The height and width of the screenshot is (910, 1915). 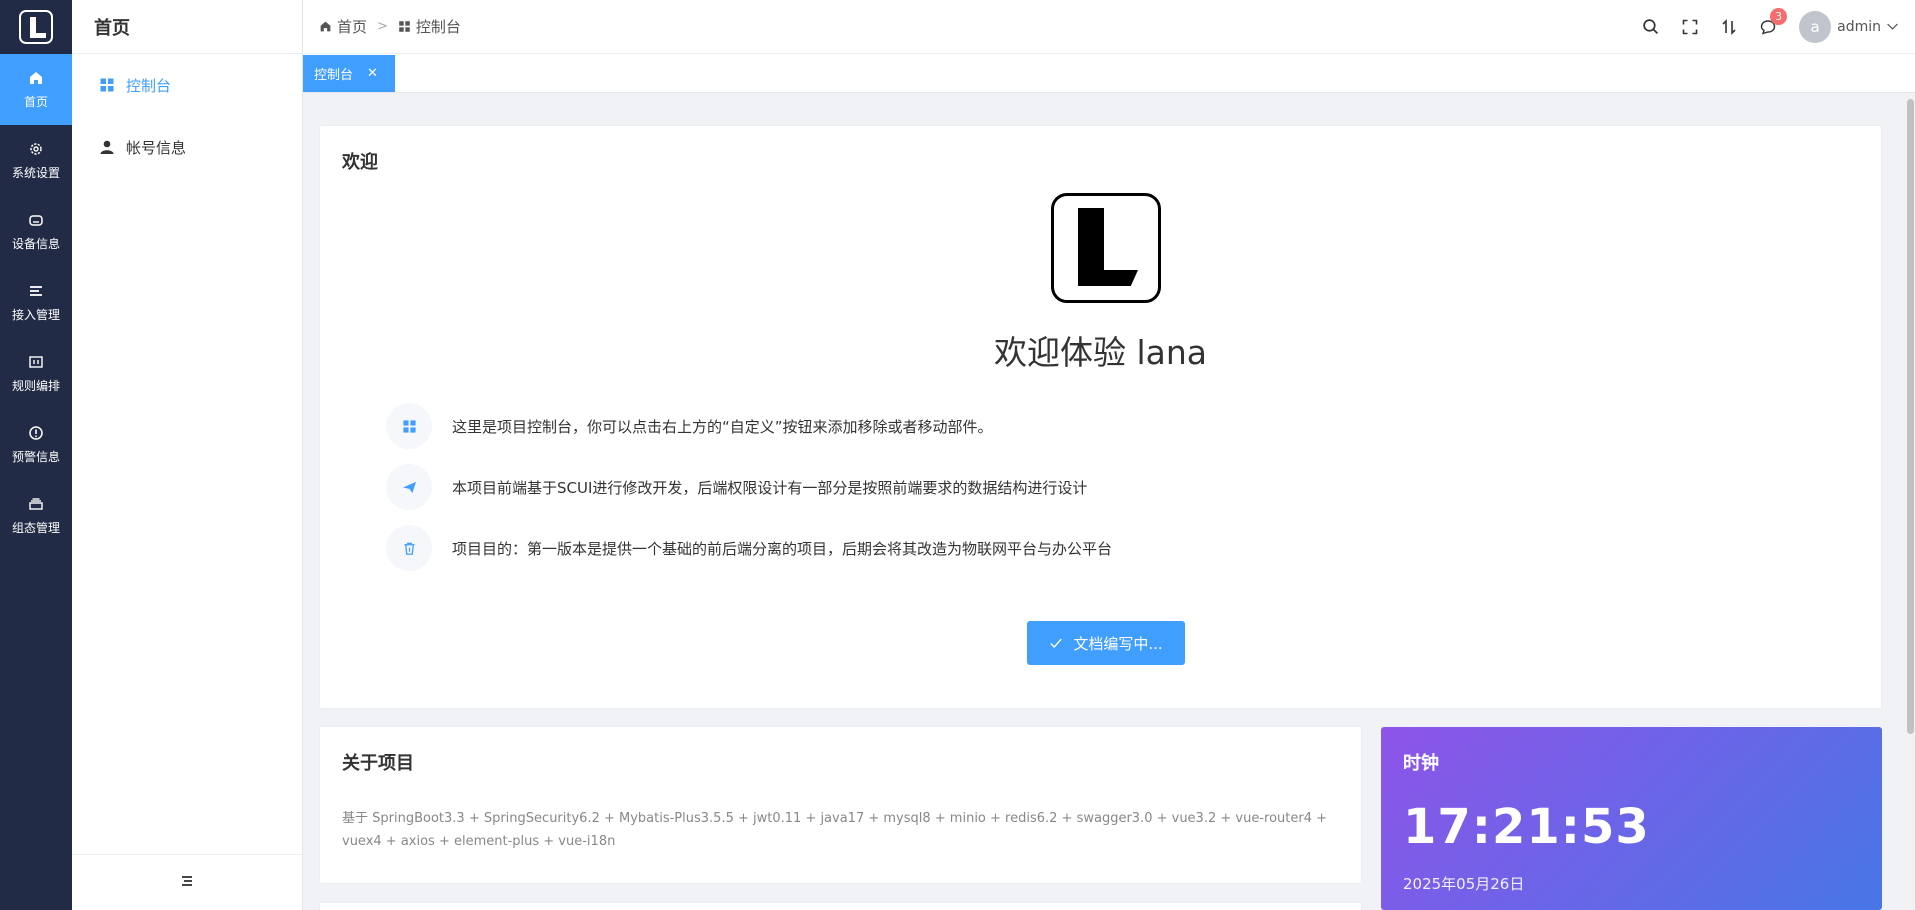 What do you see at coordinates (36, 515) in the screenshot?
I see `rail-item-config-management: 组态管理` at bounding box center [36, 515].